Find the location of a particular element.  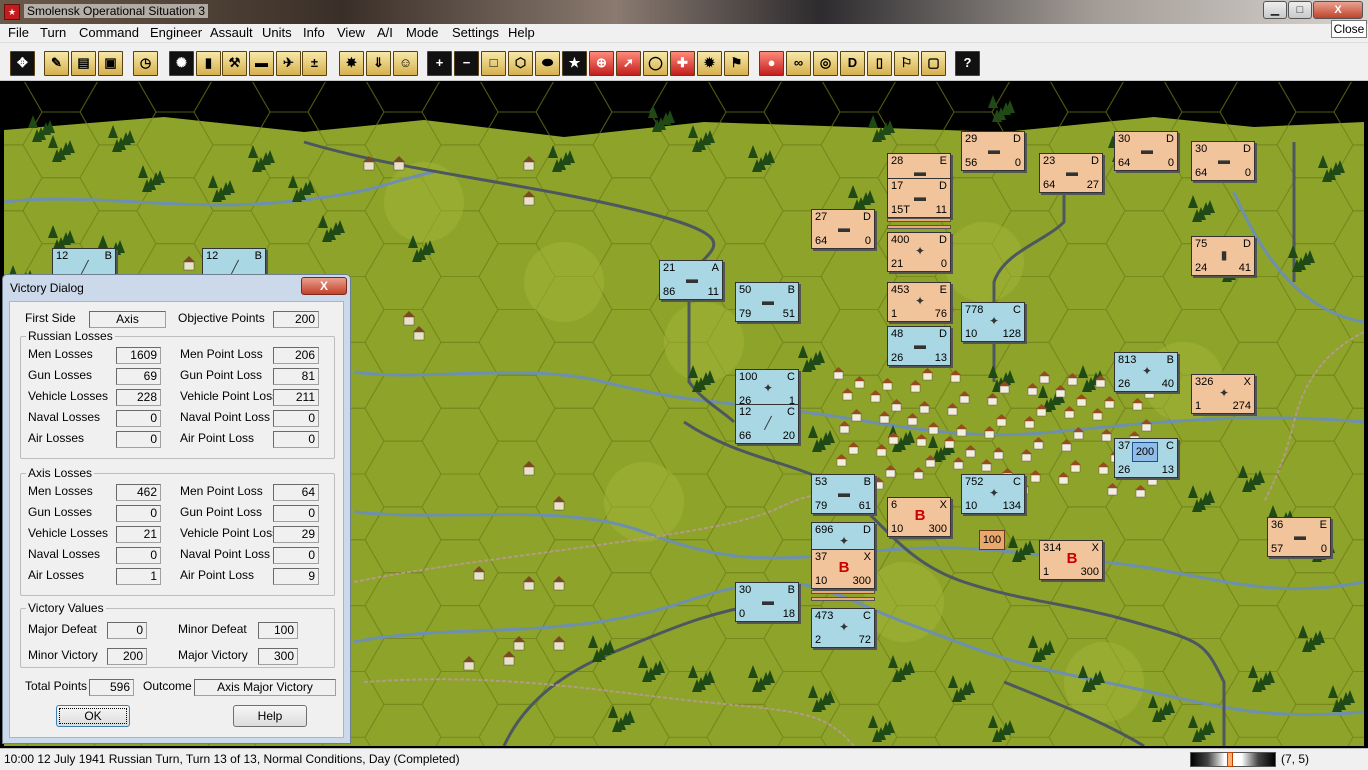

major-victory-value: 300 is located at coordinates (278, 656).